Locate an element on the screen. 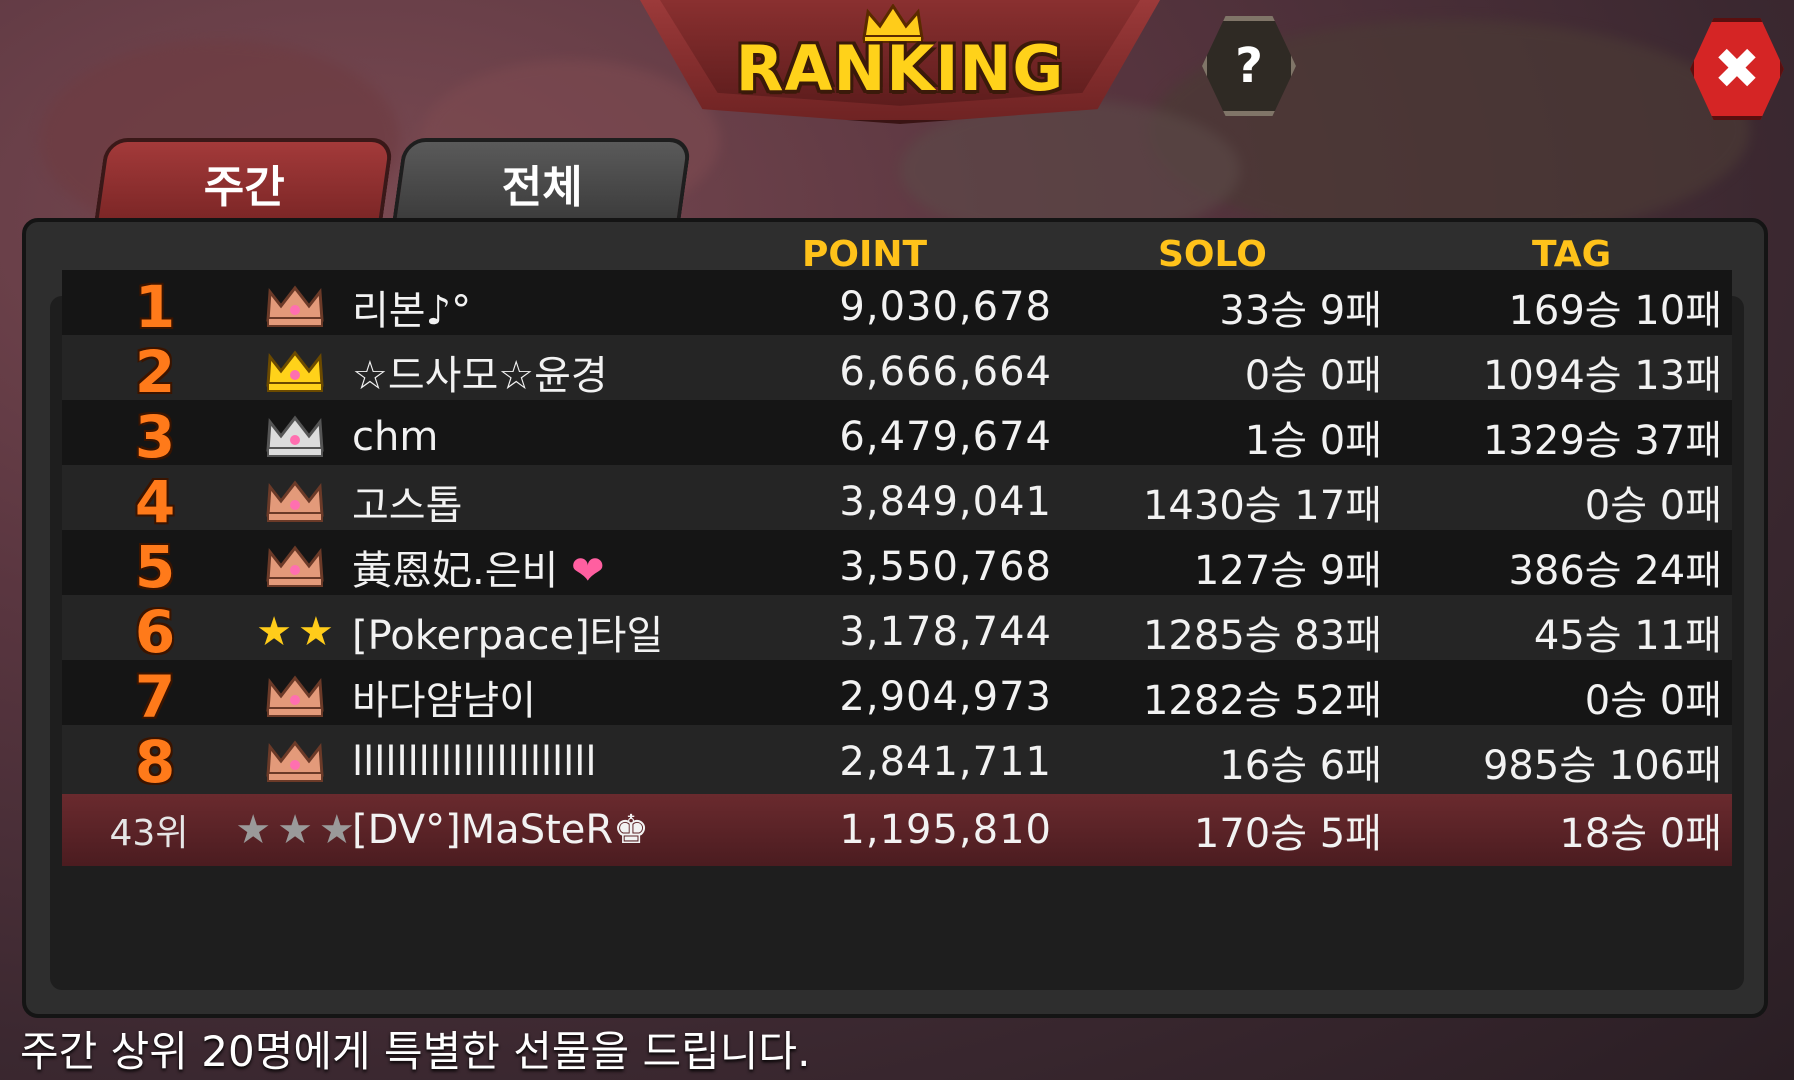  solo-record: 127승 9패 is located at coordinates (1287, 571).